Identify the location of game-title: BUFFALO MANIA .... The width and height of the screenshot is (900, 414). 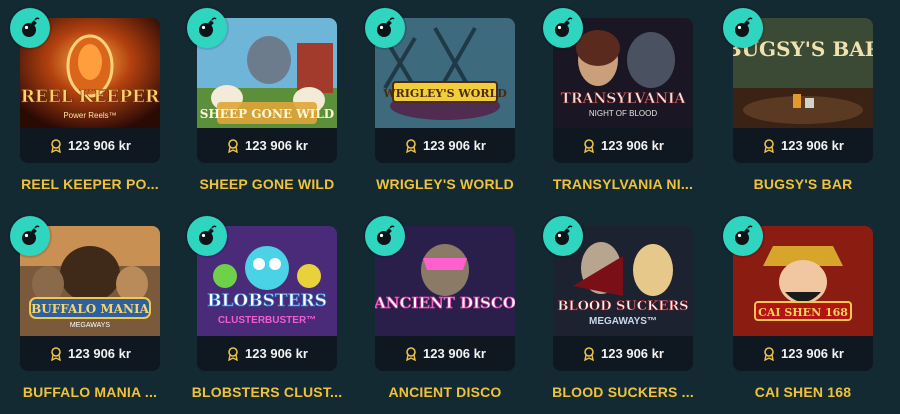
(90, 392).